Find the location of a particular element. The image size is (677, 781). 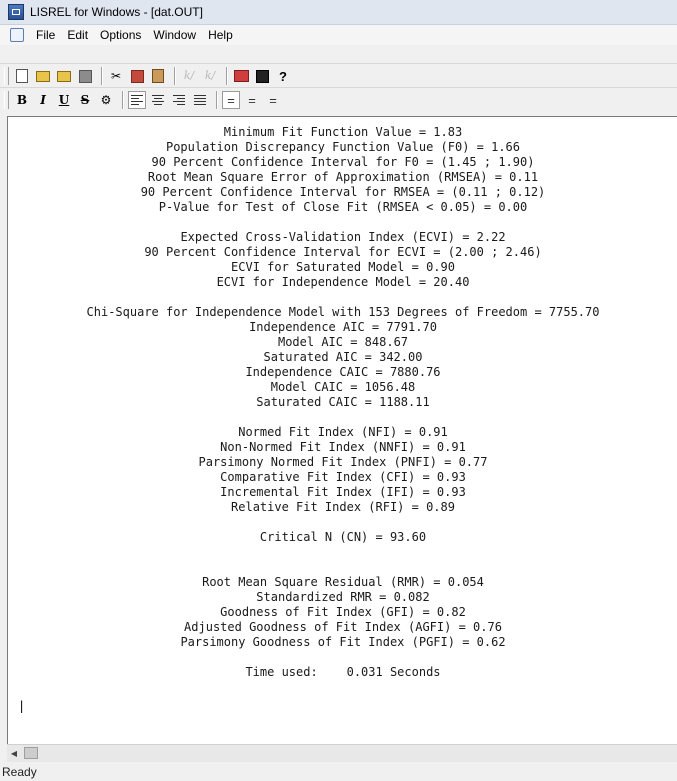

strikethrough-button: S is located at coordinates (85, 100).